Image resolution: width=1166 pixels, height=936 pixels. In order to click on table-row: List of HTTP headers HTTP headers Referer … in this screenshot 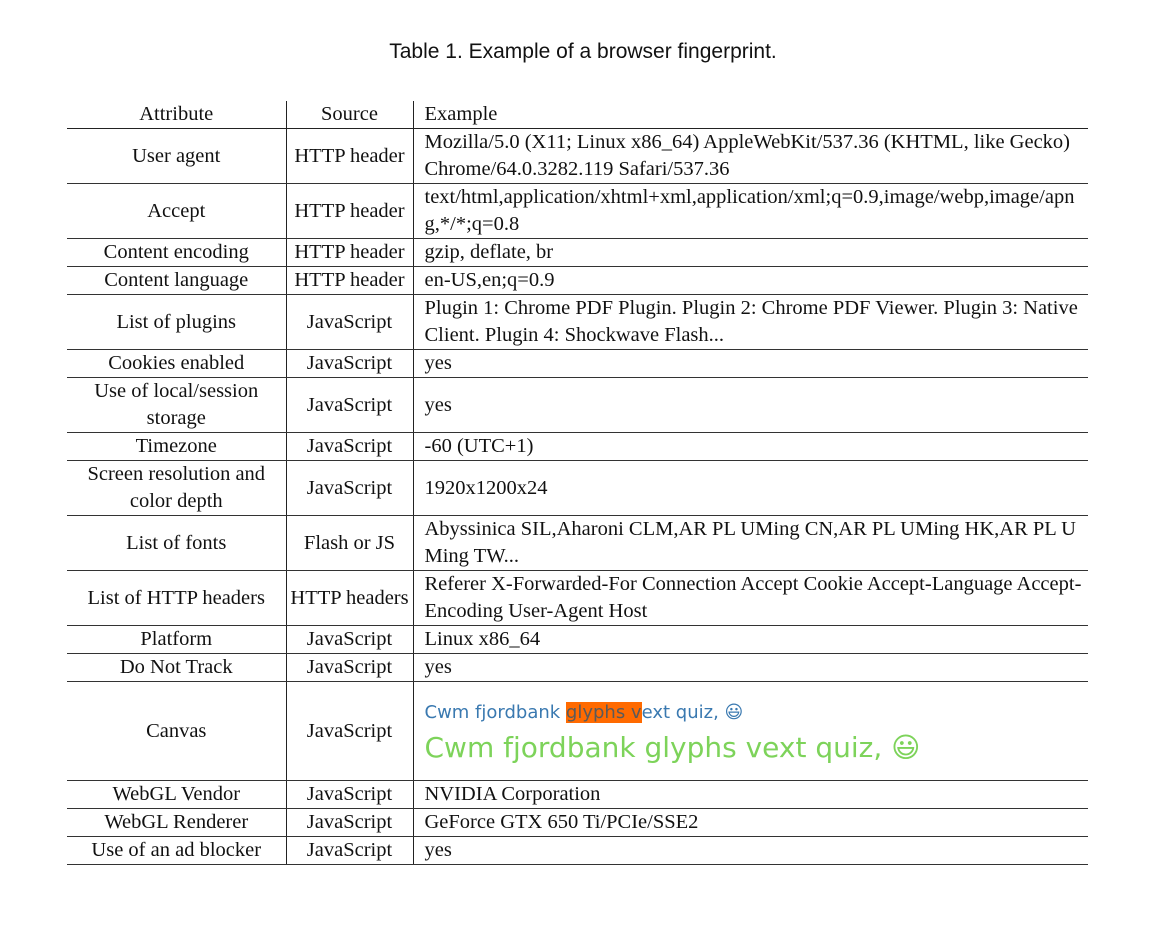, I will do `click(577, 598)`.